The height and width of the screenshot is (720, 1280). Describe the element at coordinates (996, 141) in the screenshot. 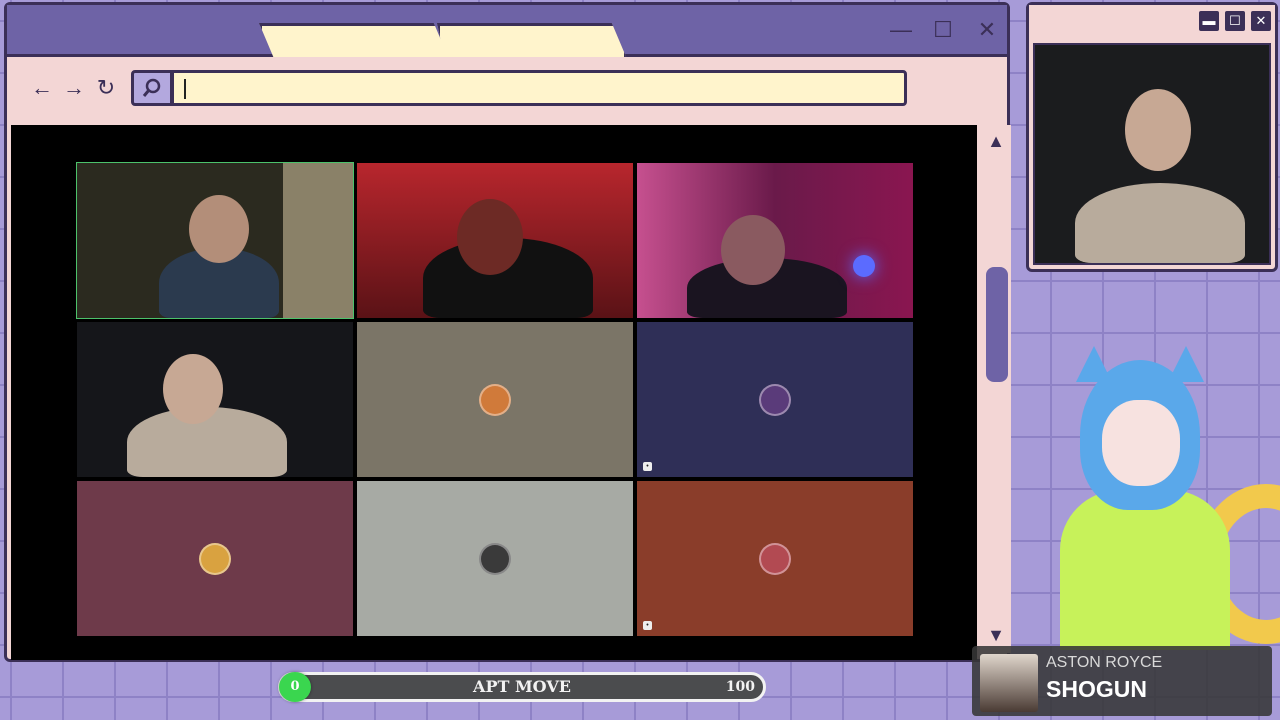

I see `scroll-up-icon: ▲` at that location.